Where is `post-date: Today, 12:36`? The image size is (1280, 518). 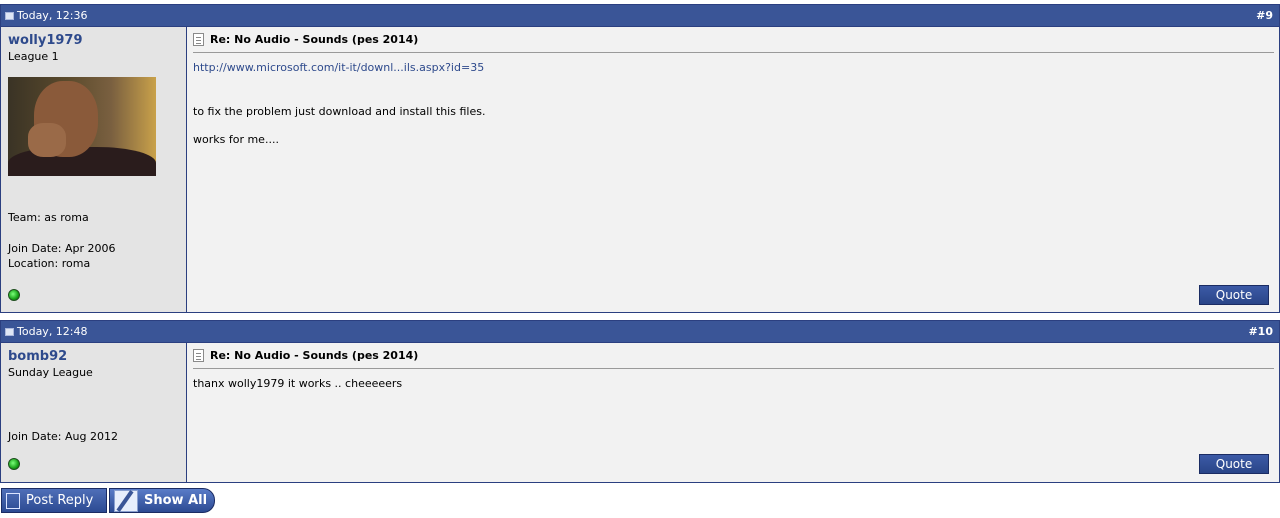
post-date: Today, 12:36 is located at coordinates (46, 15).